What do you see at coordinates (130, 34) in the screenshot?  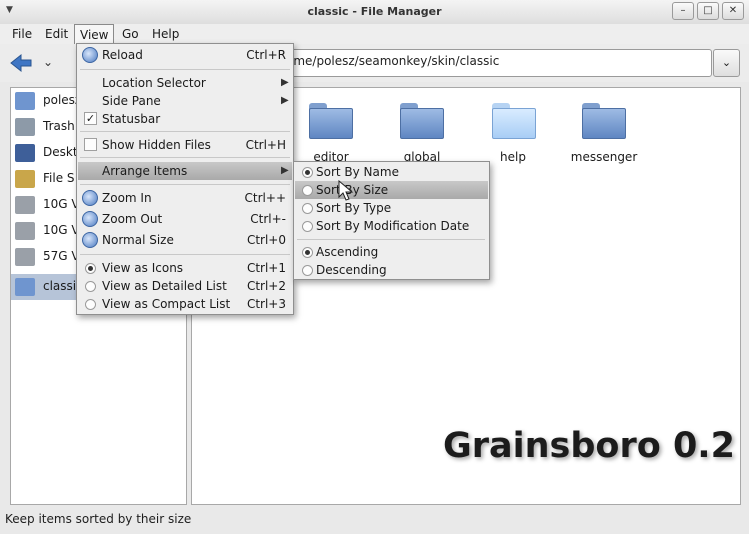 I see `menu-go: Go` at bounding box center [130, 34].